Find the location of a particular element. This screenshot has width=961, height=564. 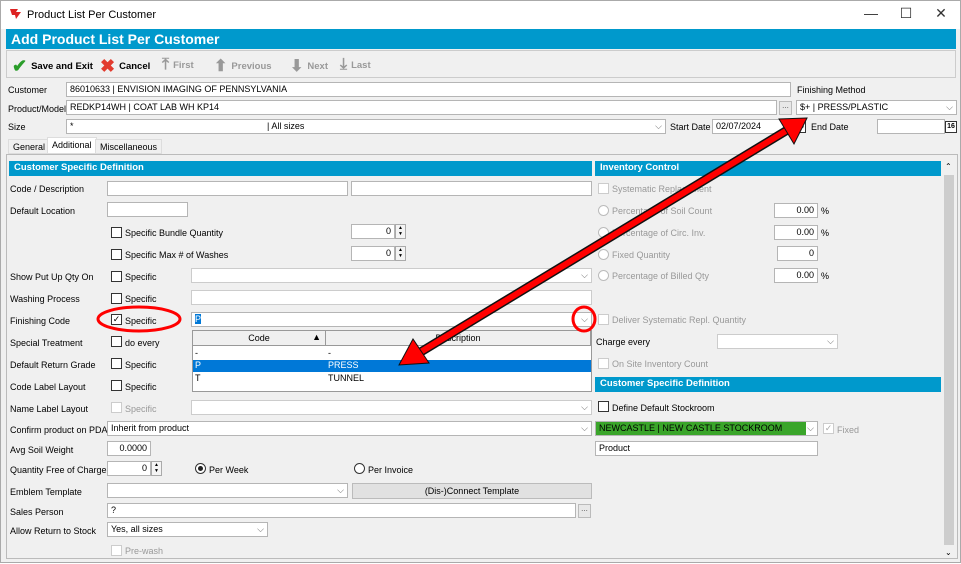

annotation-circle is located at coordinates (584, 319).